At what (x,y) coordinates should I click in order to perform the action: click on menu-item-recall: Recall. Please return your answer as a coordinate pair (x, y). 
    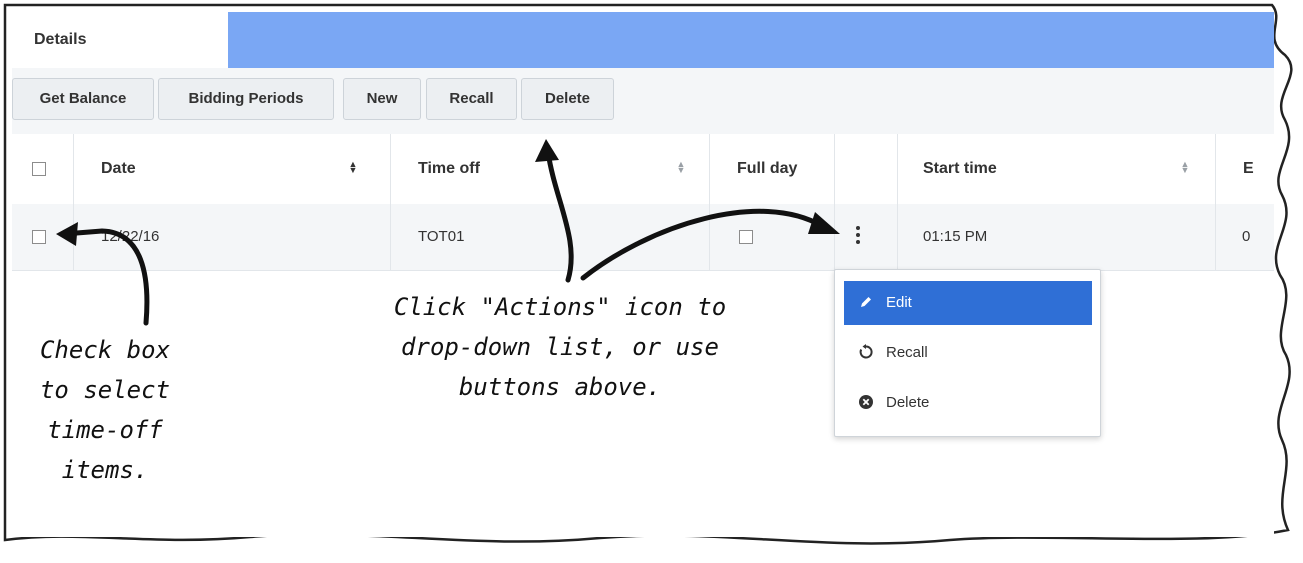
    Looking at the image, I should click on (968, 353).